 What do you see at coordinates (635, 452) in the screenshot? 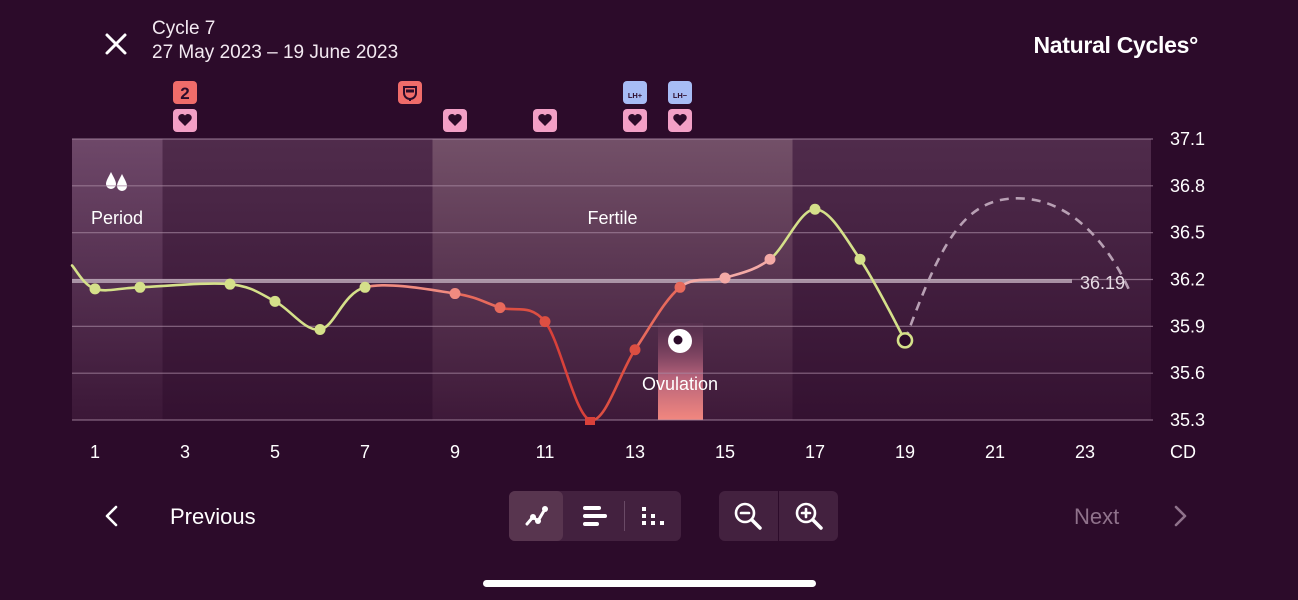
I see `x-tick-label: 13` at bounding box center [635, 452].